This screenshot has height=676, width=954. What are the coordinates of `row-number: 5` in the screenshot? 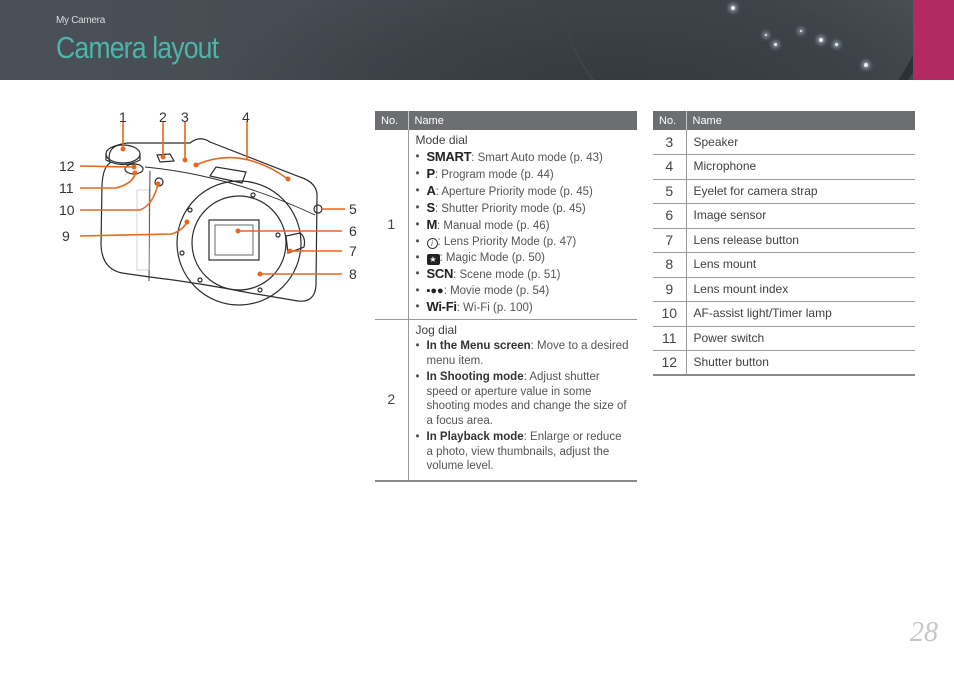 It's located at (670, 191).